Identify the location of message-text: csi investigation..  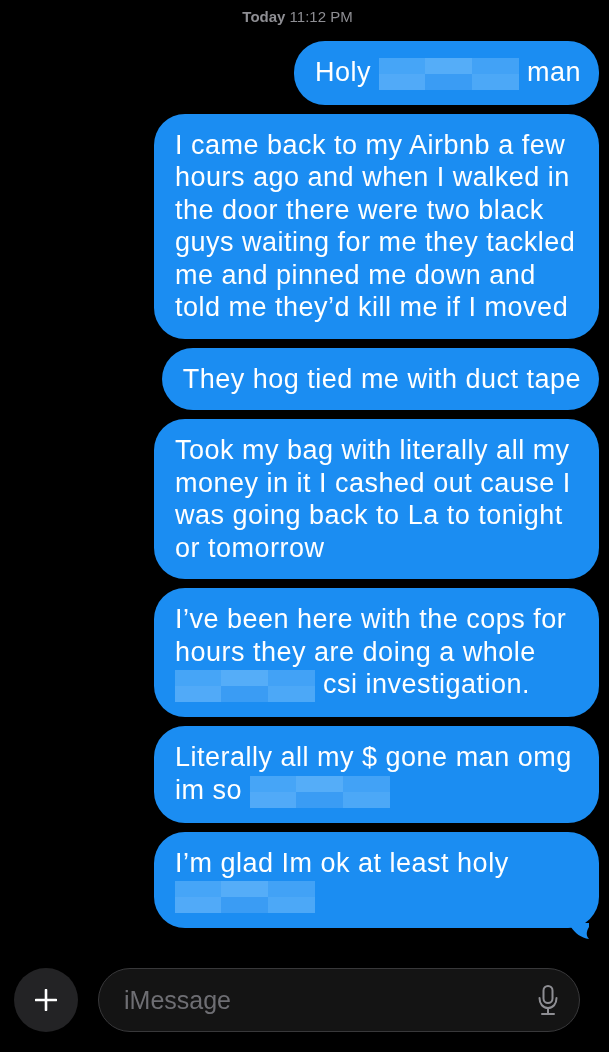
(427, 684).